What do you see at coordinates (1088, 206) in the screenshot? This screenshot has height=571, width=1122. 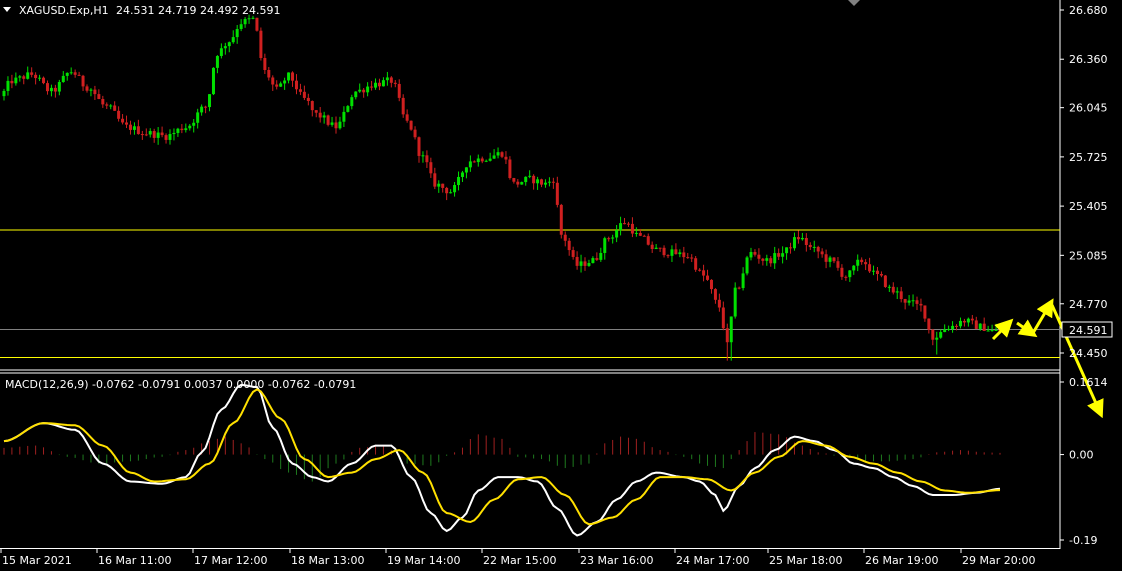 I see `price-tick-label: 25.405` at bounding box center [1088, 206].